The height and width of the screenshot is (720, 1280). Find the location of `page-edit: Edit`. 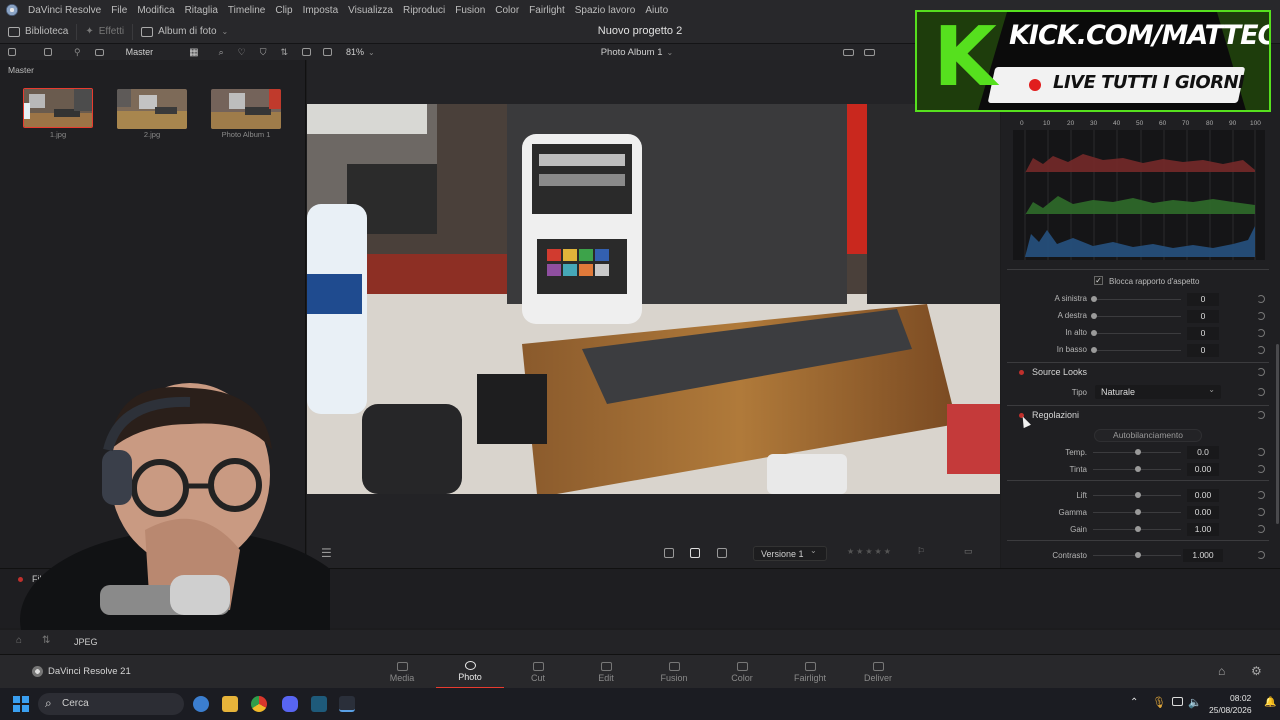

page-edit: Edit is located at coordinates (606, 672).